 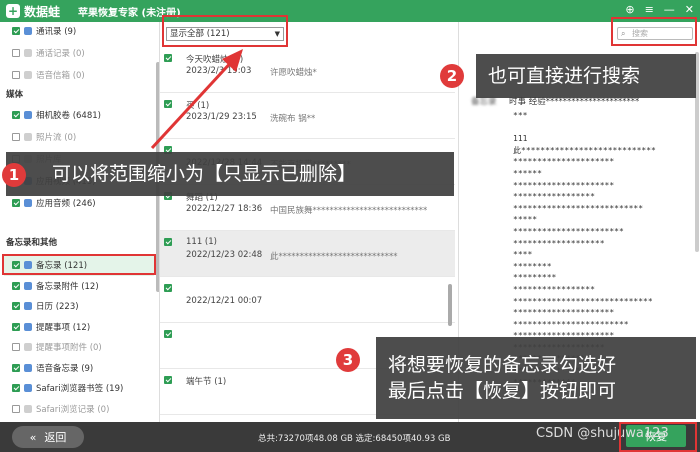 I want to click on row-date: 2022/12/23 02:48, so click(x=224, y=255).